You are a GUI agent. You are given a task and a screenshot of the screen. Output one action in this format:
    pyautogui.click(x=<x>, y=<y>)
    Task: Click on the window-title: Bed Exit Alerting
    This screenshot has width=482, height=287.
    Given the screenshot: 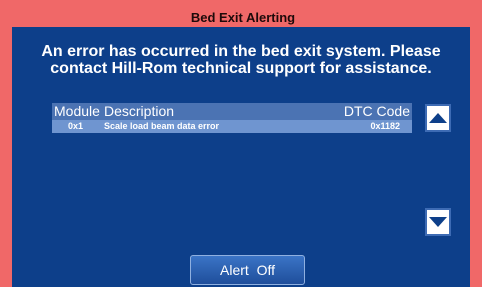 What is the action you would take?
    pyautogui.click(x=243, y=17)
    